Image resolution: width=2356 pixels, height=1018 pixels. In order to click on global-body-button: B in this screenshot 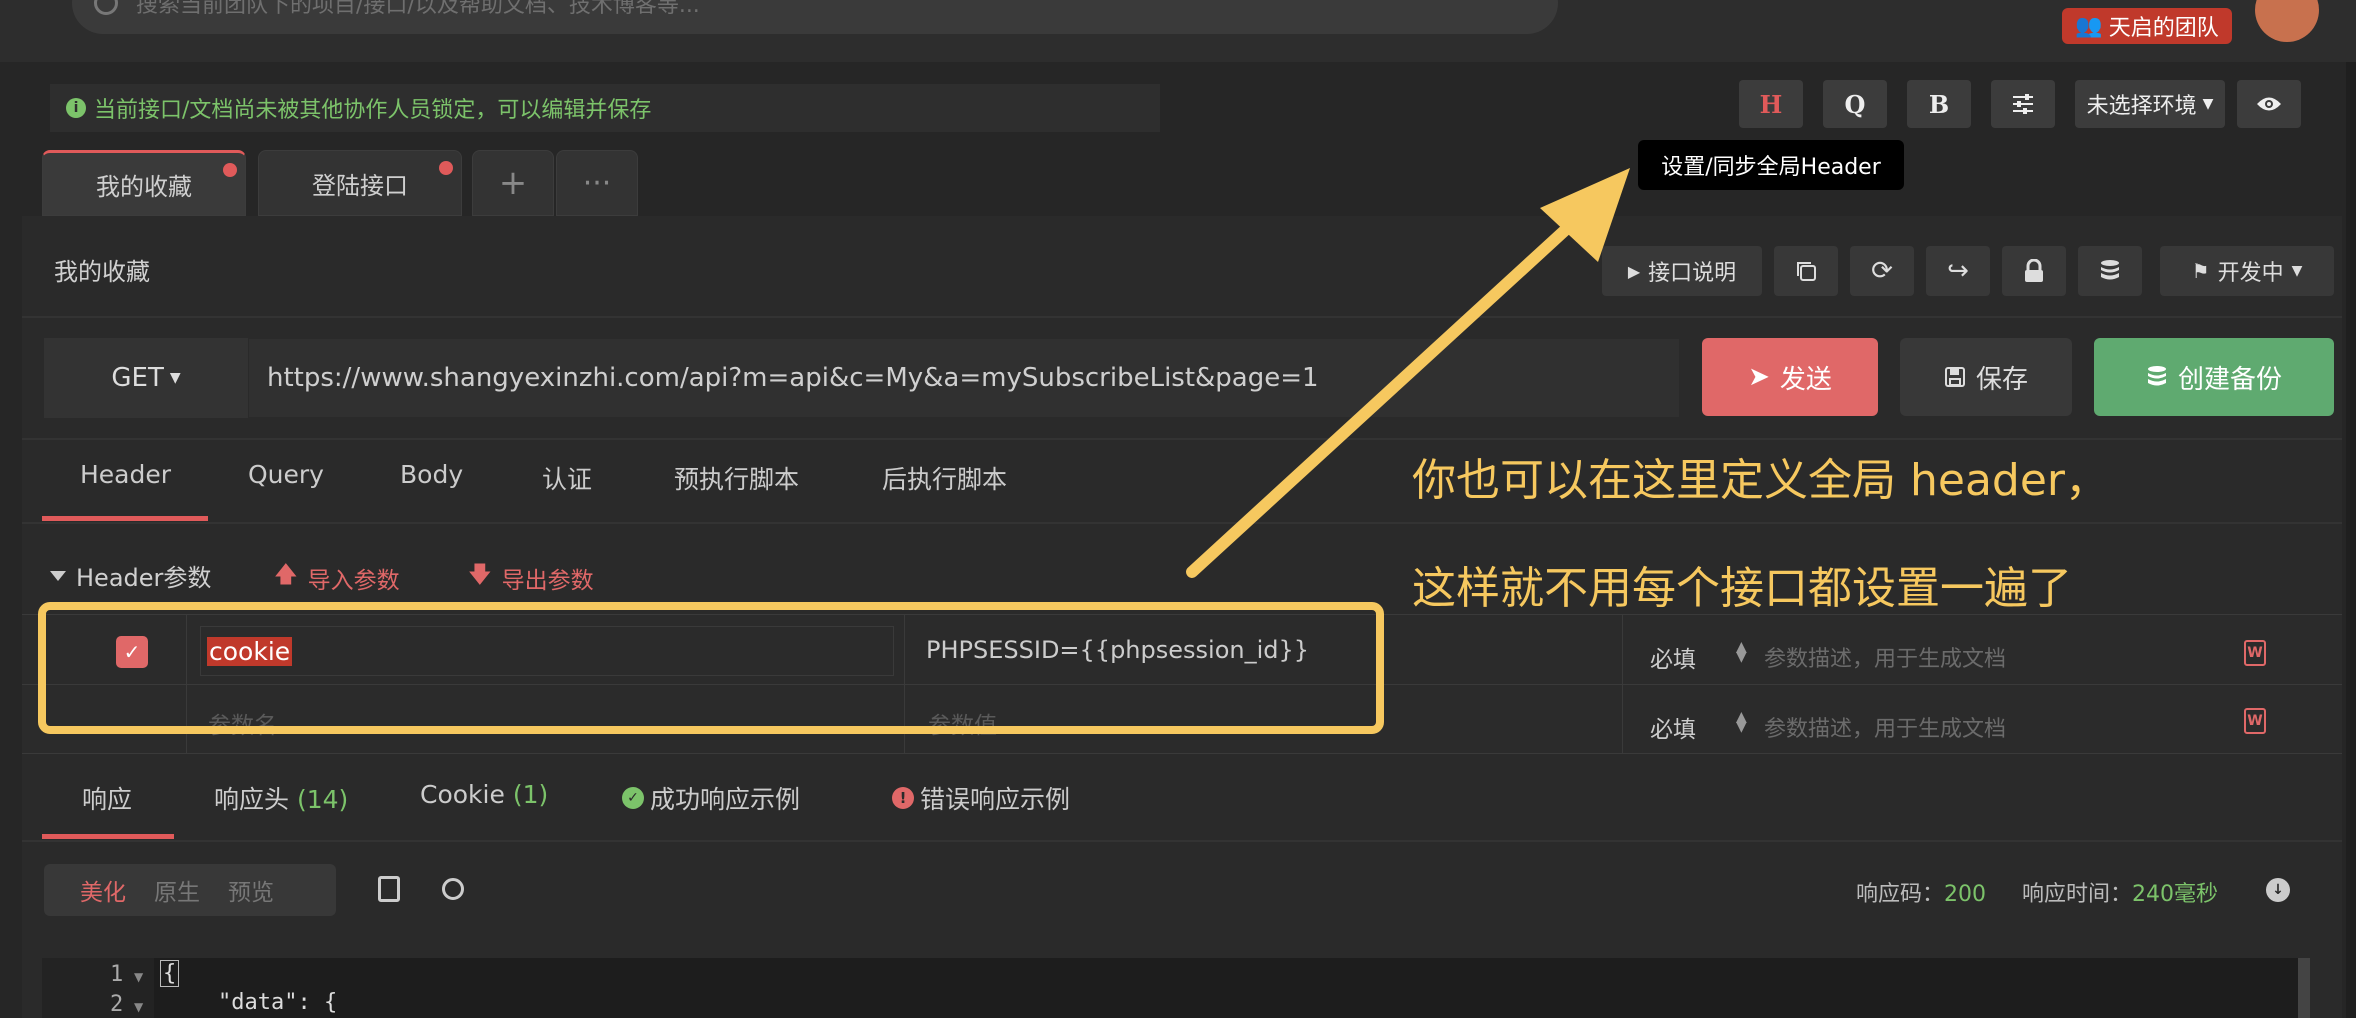, I will do `click(1939, 104)`.